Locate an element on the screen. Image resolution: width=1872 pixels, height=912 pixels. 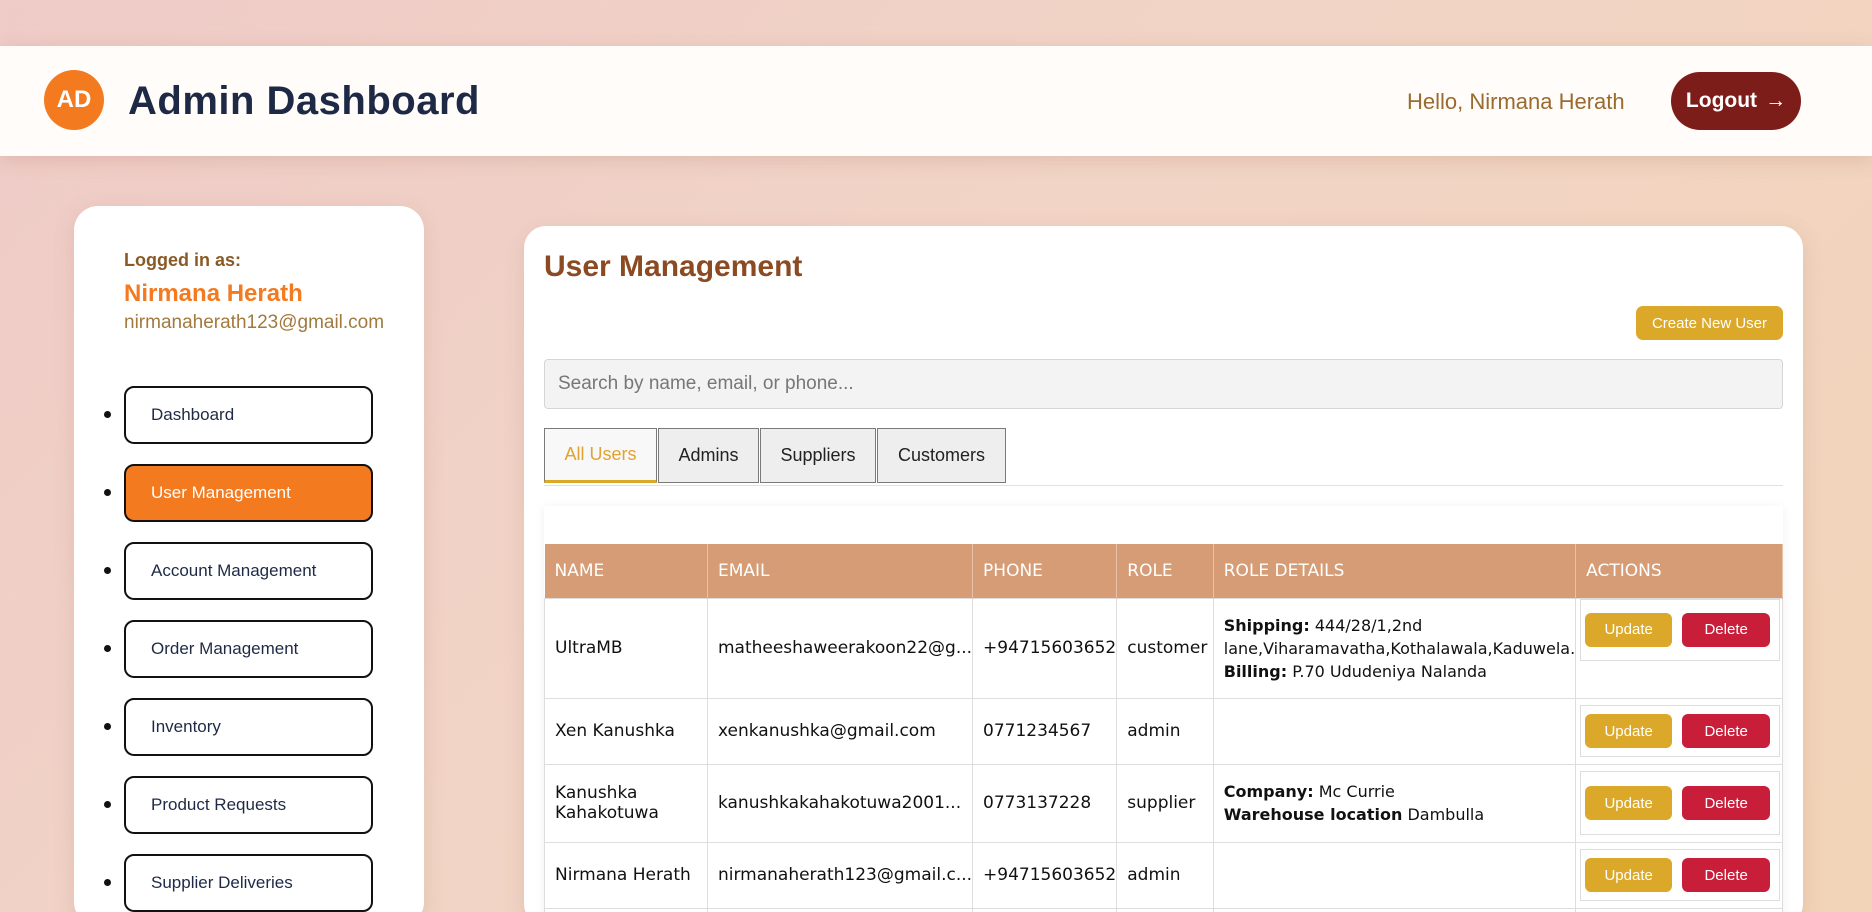
column-header-role: ROLE is located at coordinates (1165, 571).